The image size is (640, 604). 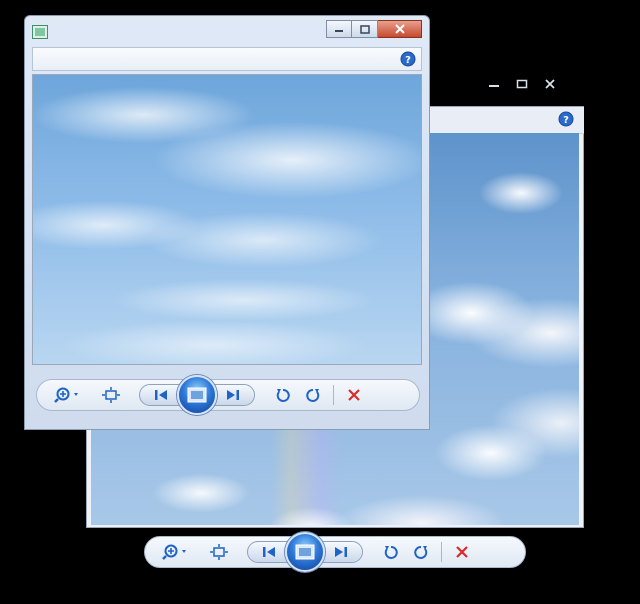 I want to click on back-control-bar, so click(x=335, y=552).